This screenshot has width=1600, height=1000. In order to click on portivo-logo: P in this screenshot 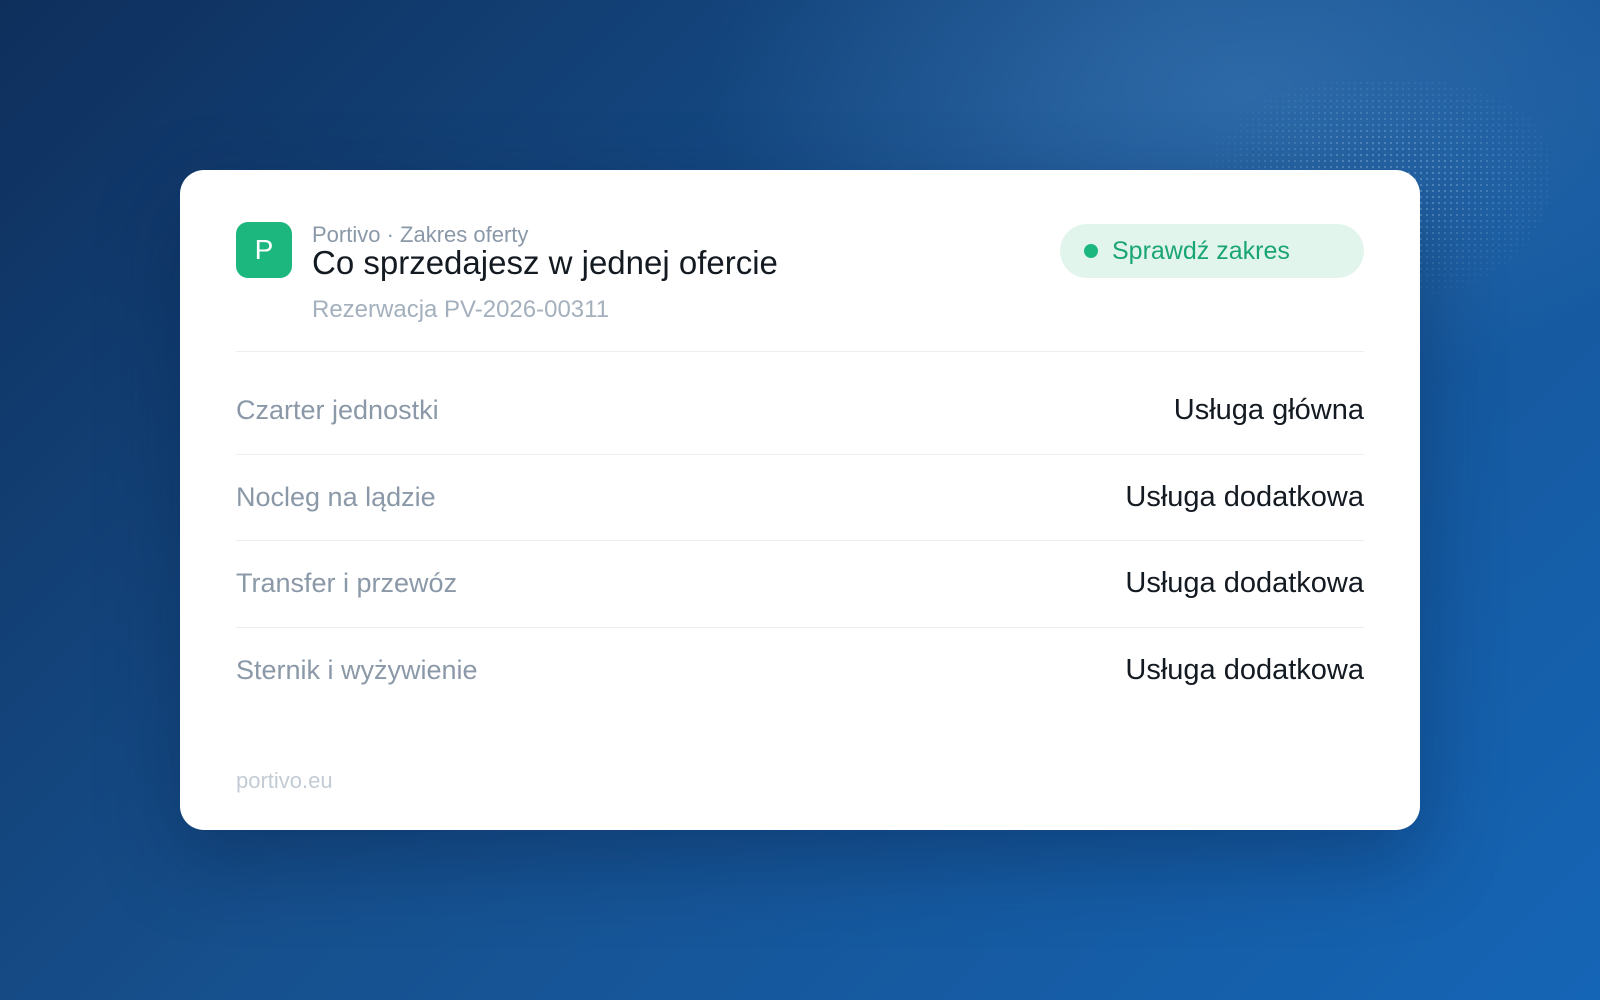, I will do `click(264, 250)`.